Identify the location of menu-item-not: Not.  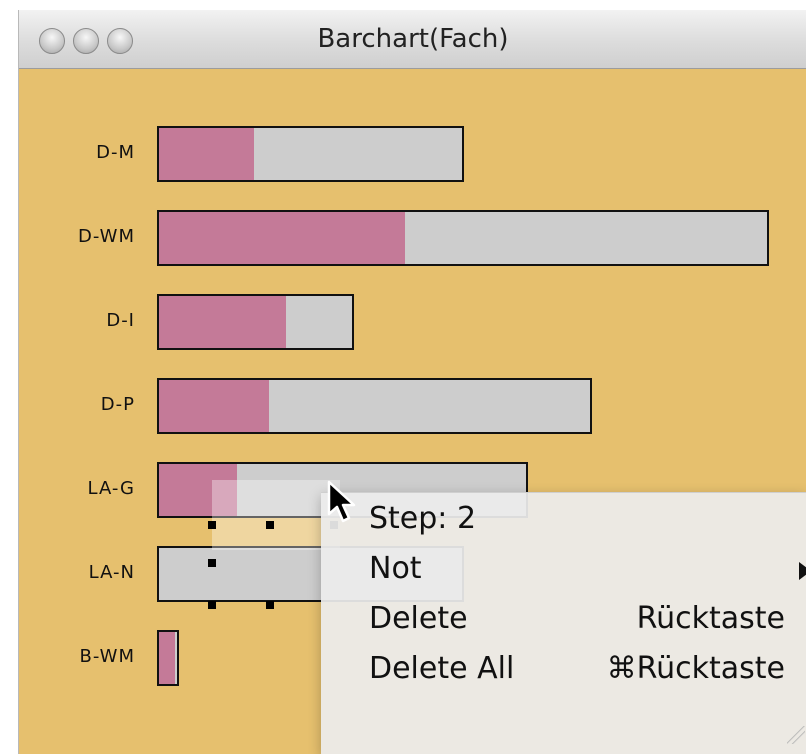
(563, 571).